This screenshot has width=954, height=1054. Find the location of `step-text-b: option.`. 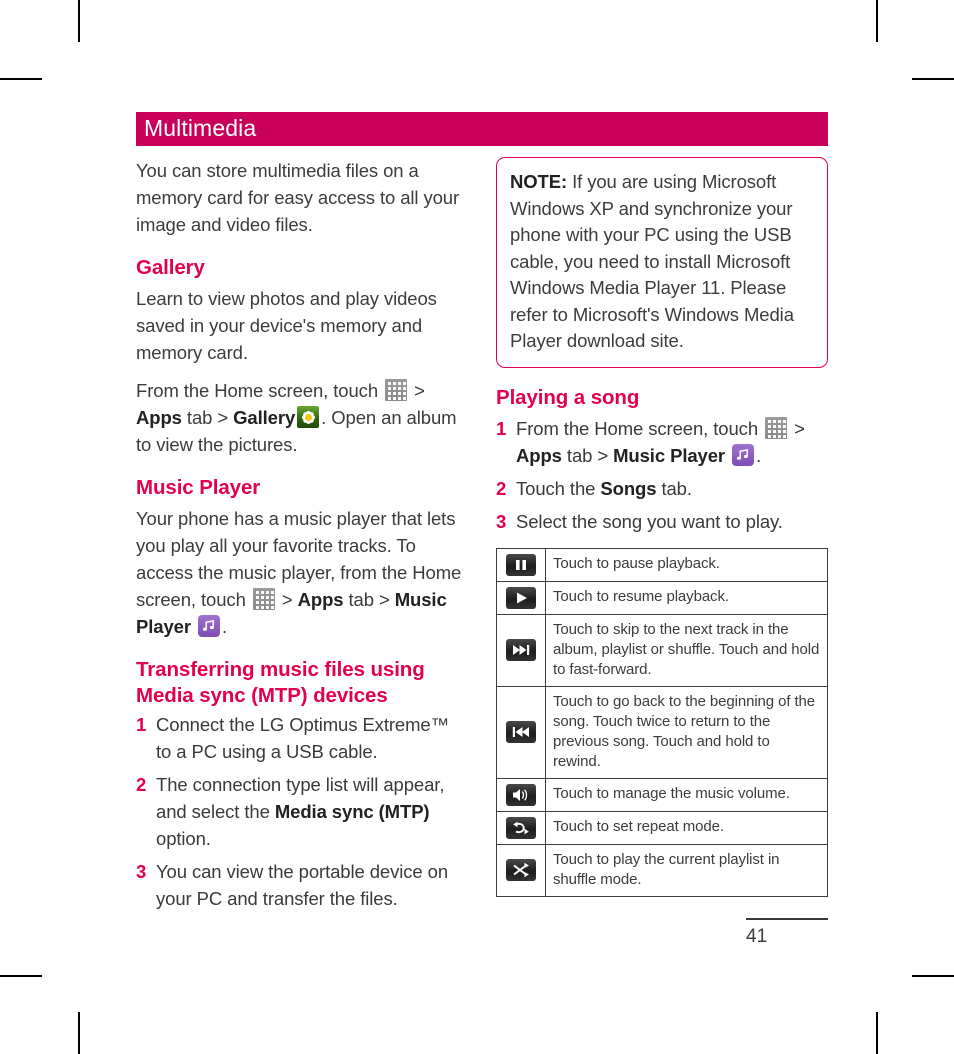

step-text-b: option. is located at coordinates (183, 838).